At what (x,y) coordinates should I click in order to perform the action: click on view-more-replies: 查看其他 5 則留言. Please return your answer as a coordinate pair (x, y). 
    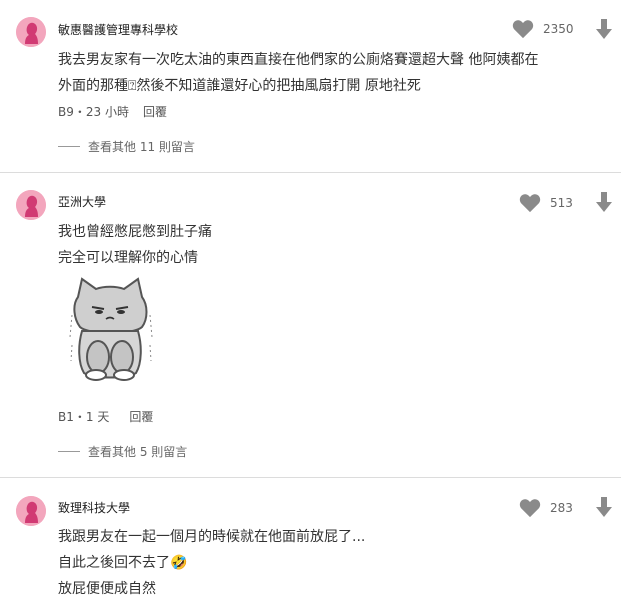
    Looking at the image, I should click on (122, 451).